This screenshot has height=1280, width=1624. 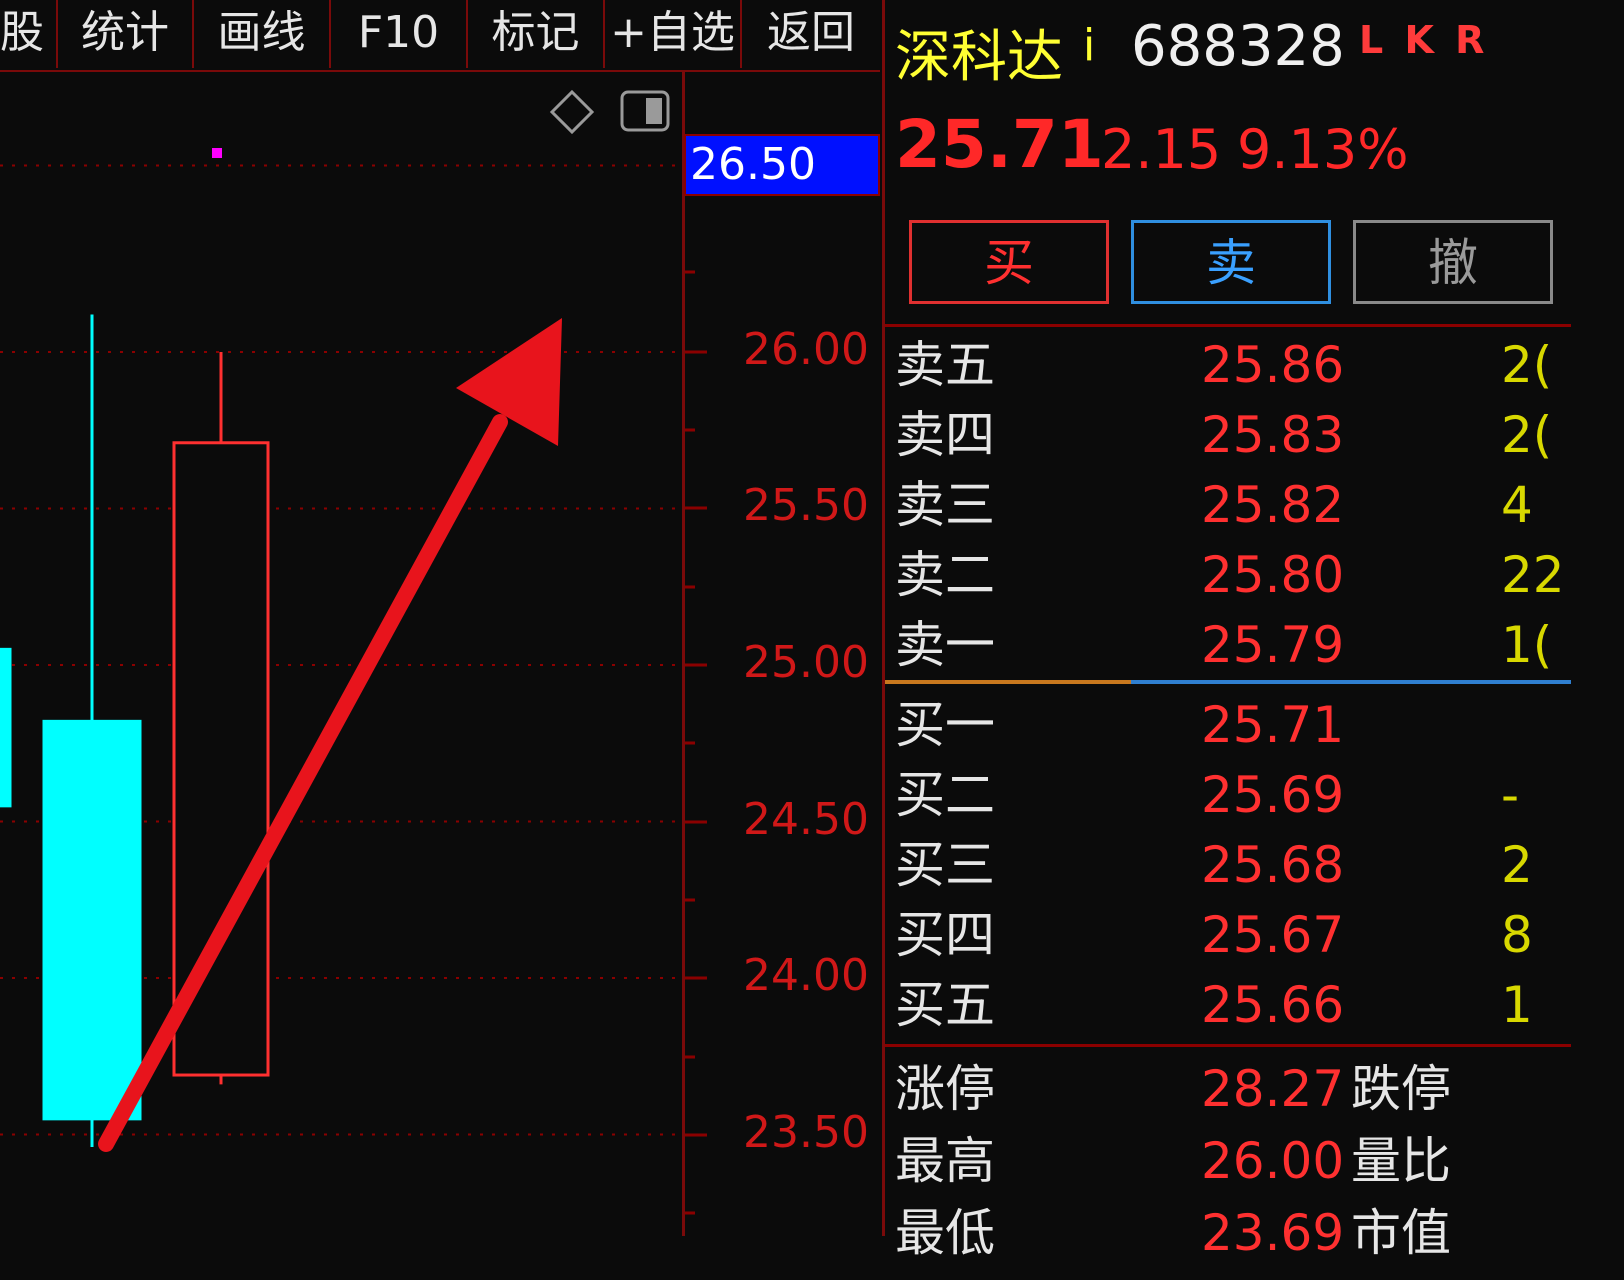 What do you see at coordinates (1273, 1005) in the screenshot?
I see `bid-price: 25.66` at bounding box center [1273, 1005].